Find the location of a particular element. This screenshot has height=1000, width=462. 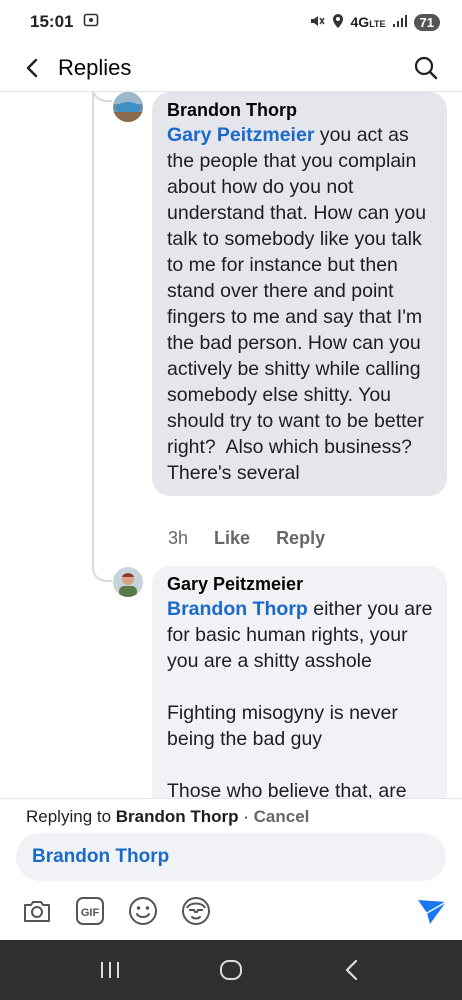

gif-icon: GIF is located at coordinates (90, 911).